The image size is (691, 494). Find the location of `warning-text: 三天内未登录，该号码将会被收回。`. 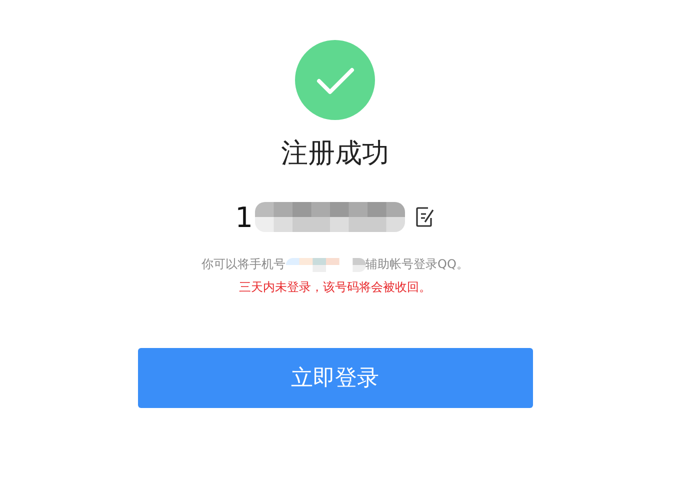

warning-text: 三天内未登录，该号码将会被收回。 is located at coordinates (335, 287).